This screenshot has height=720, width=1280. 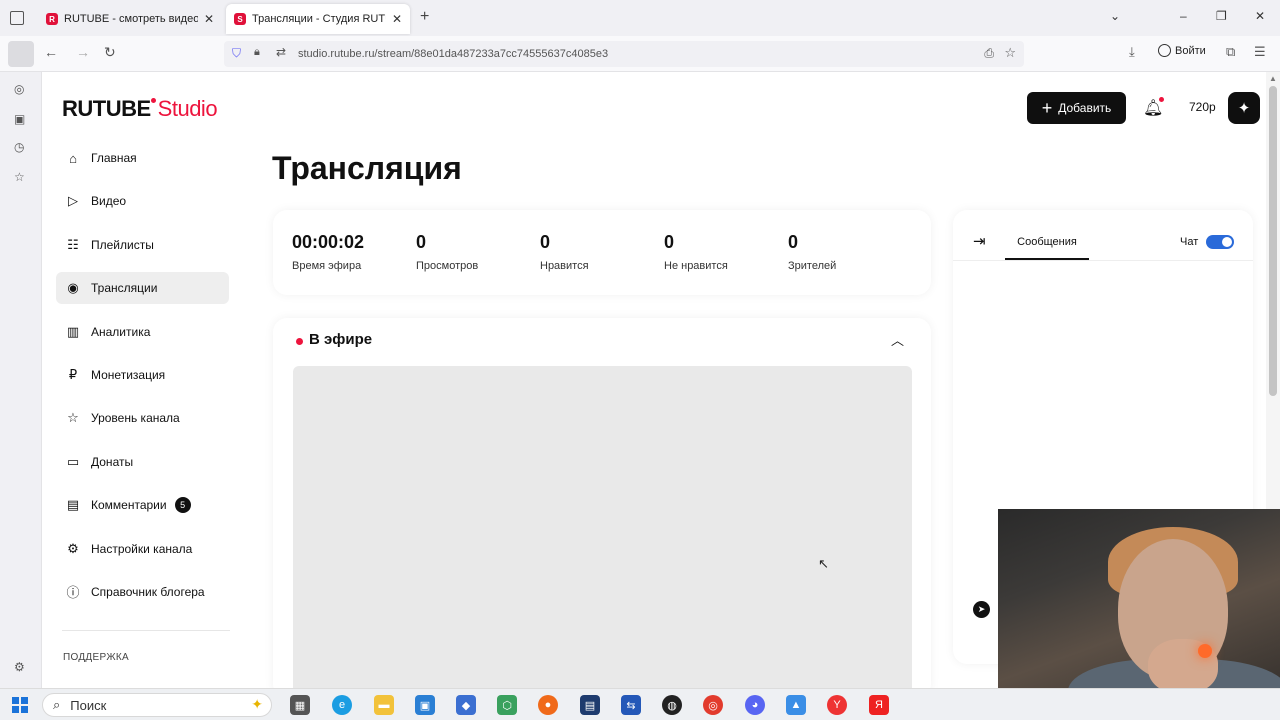 I want to click on sidebar-item-playlists: ☷ Плейлисты, so click(x=142, y=245).